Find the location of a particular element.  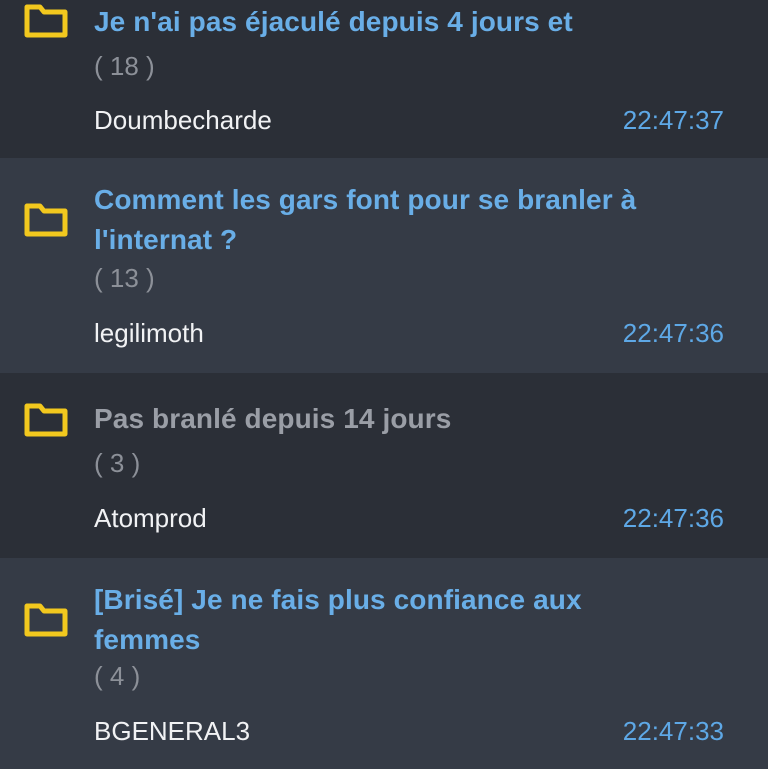

topic-reply-count: ( 4 ) is located at coordinates (117, 676).